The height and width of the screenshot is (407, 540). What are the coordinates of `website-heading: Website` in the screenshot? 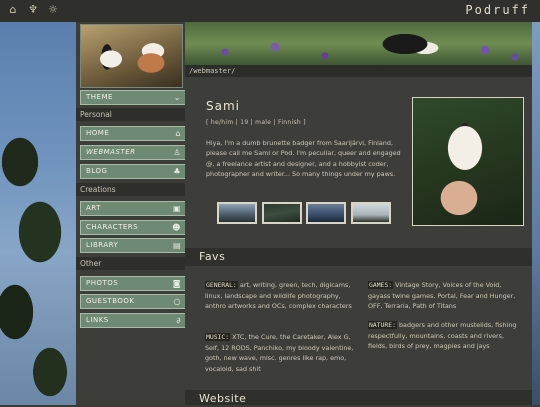 It's located at (358, 397).